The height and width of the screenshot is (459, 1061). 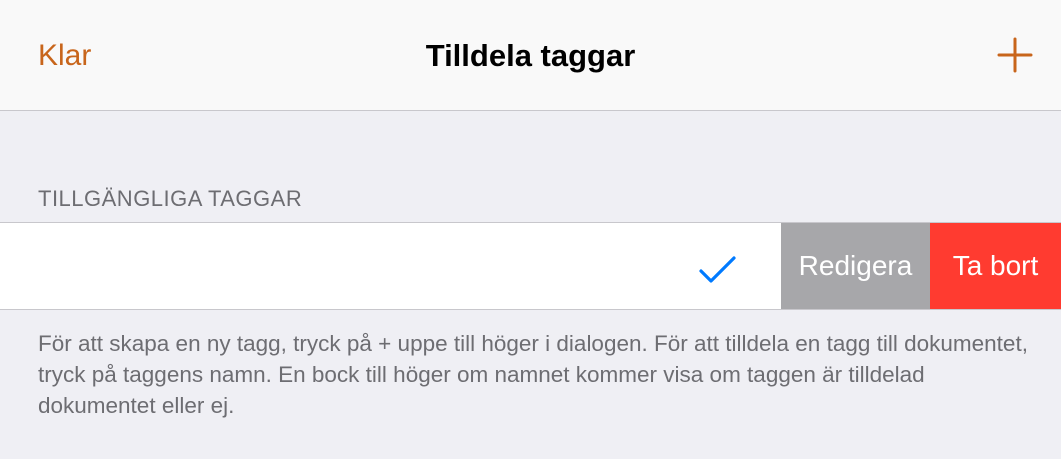 I want to click on edit-button: Redigera, so click(x=855, y=266).